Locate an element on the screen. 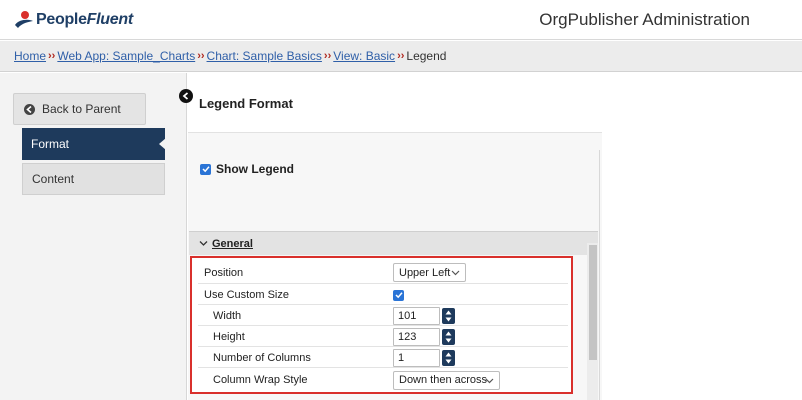 Image resolution: width=802 pixels, height=400 pixels. breadcrumb-home: Home is located at coordinates (30, 56).